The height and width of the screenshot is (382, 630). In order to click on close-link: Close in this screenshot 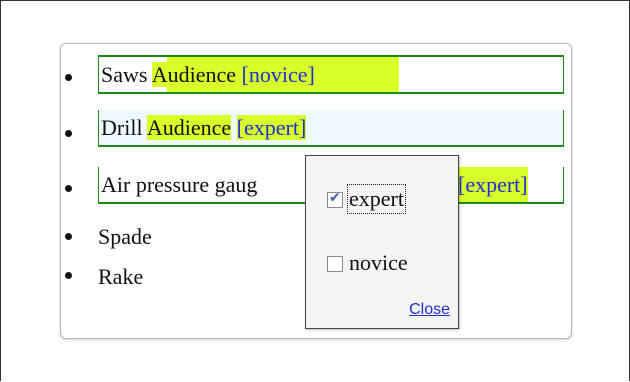, I will do `click(429, 310)`.